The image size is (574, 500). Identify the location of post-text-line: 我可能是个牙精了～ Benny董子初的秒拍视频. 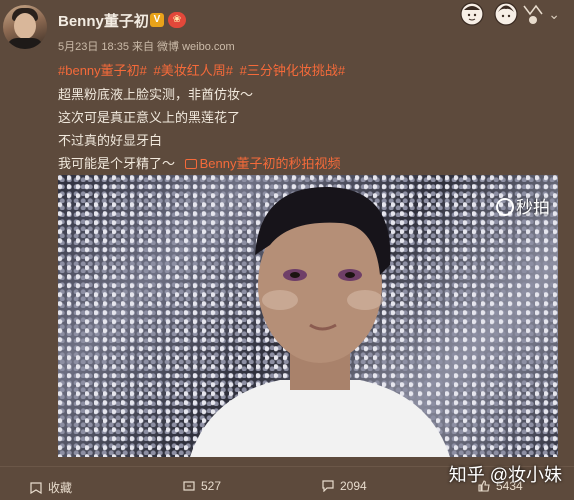
(199, 162).